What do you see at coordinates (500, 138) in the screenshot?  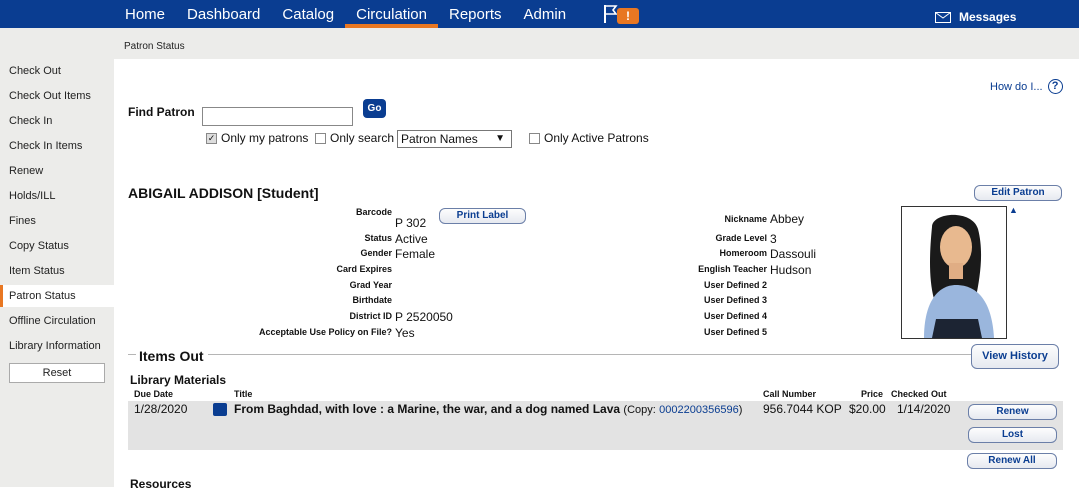 I see `dropdown-arrow-icon: ▼` at bounding box center [500, 138].